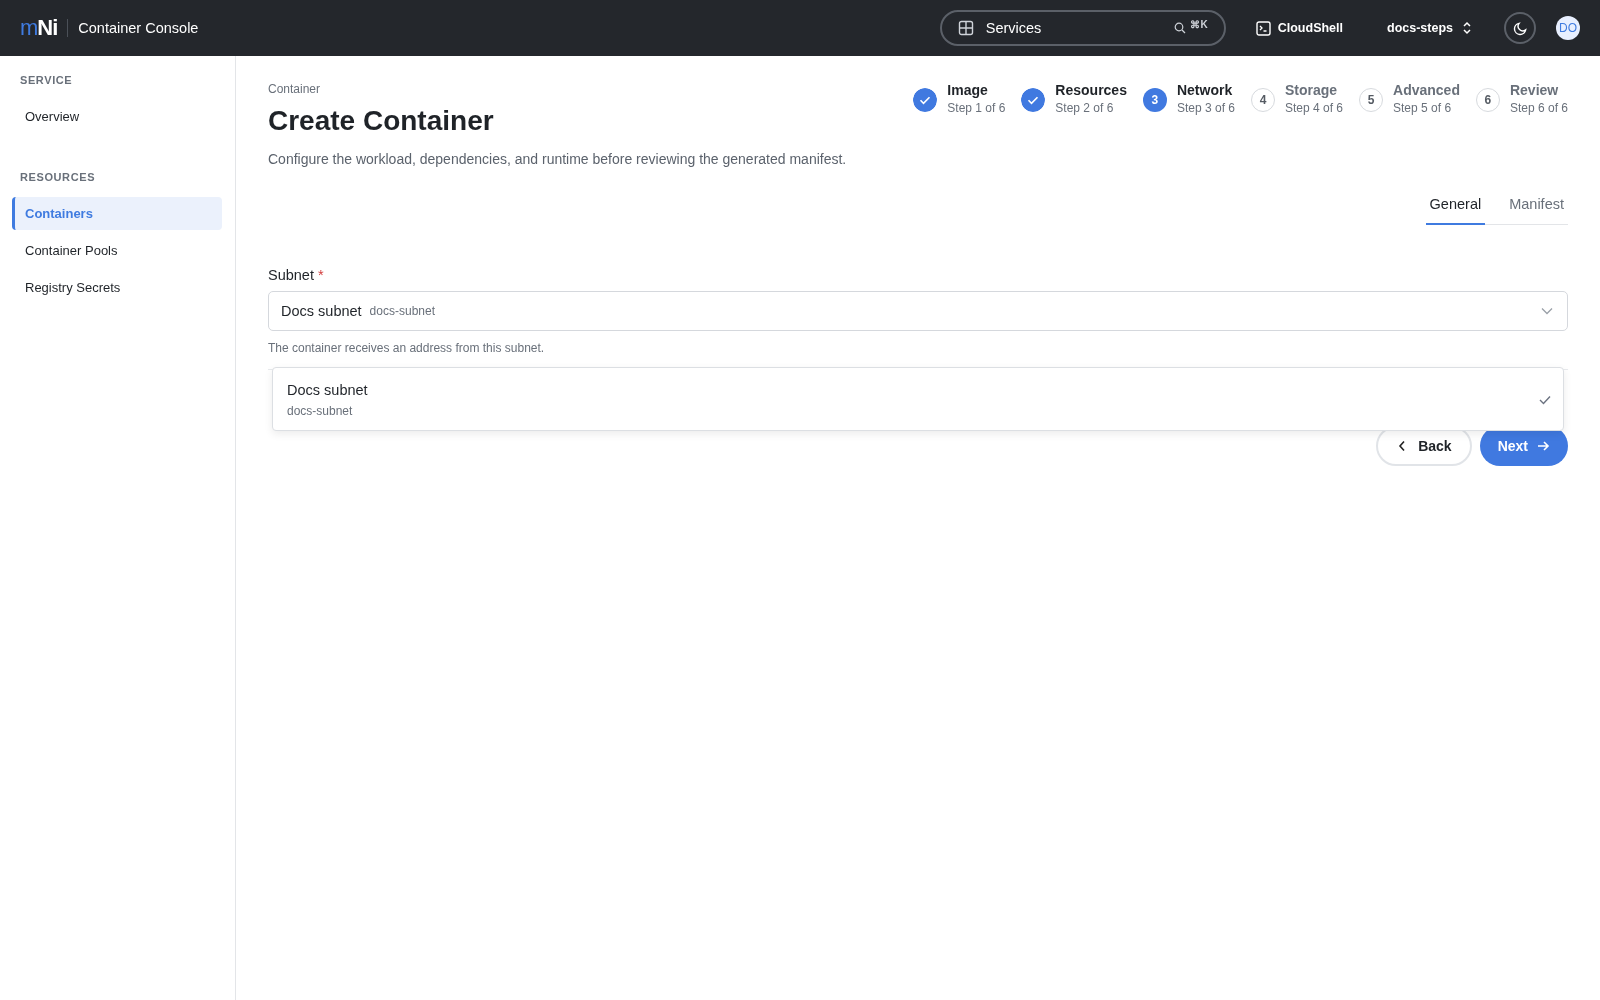 The width and height of the screenshot is (1600, 1000). Describe the element at coordinates (1314, 108) in the screenshot. I see `step-caption: Step 4 of 6` at that location.